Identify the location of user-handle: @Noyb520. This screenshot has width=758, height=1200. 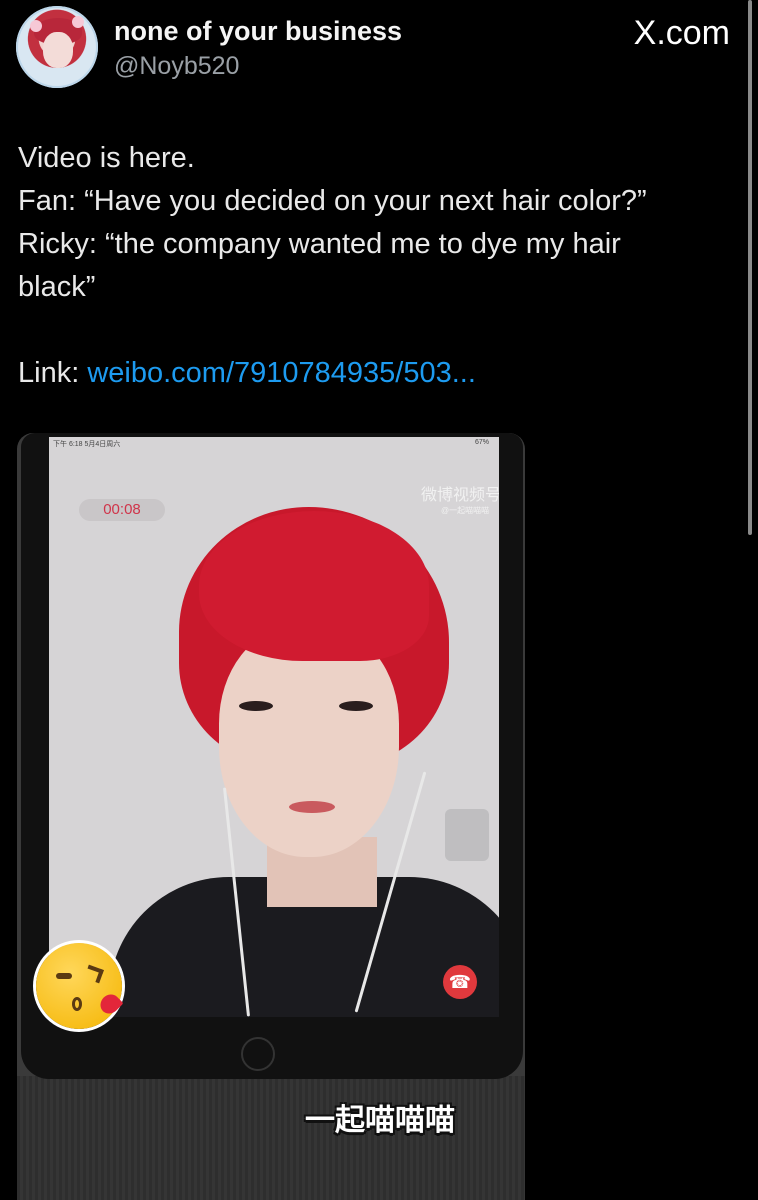
(176, 66).